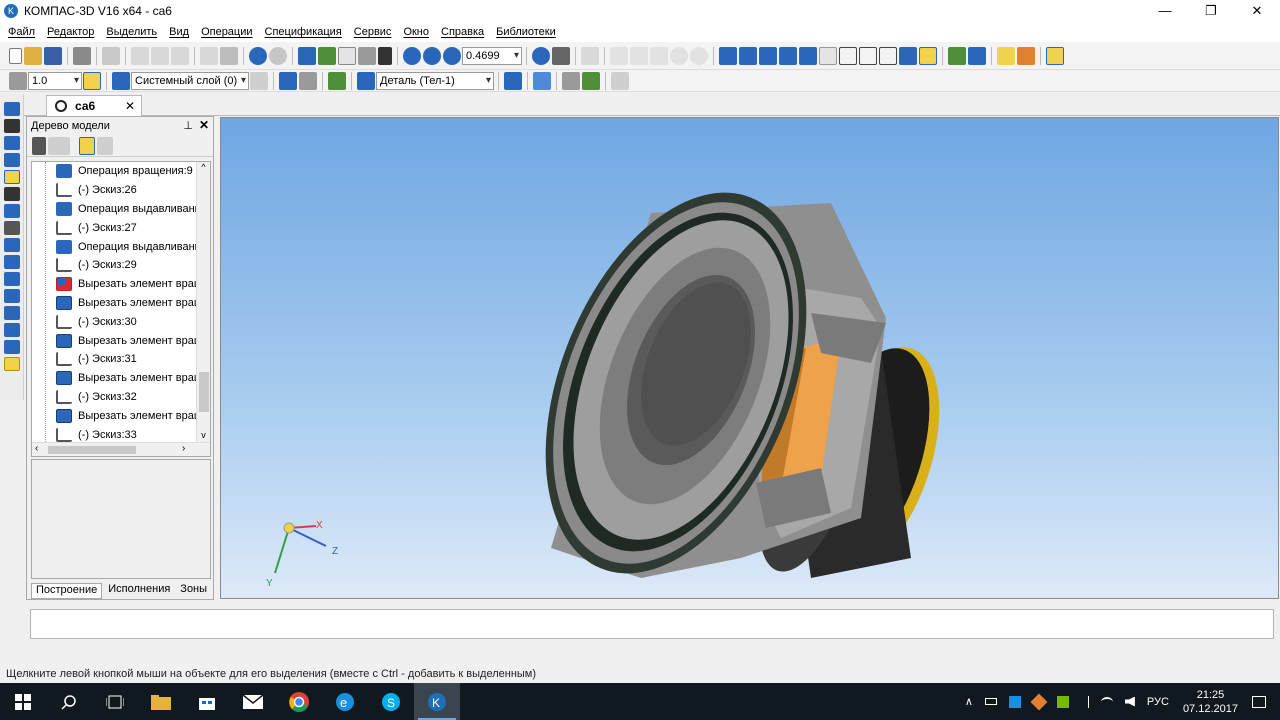 The height and width of the screenshot is (720, 1280). Describe the element at coordinates (55, 80) in the screenshot. I see `step-combo: 1.0` at that location.